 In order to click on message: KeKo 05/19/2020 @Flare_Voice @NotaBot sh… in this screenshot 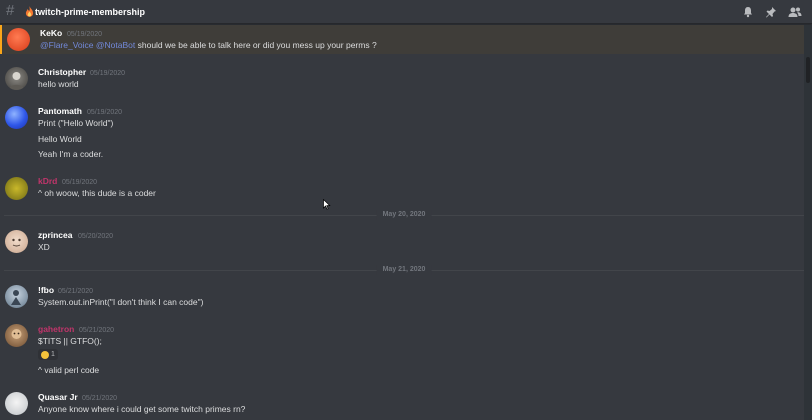, I will do `click(402, 39)`.